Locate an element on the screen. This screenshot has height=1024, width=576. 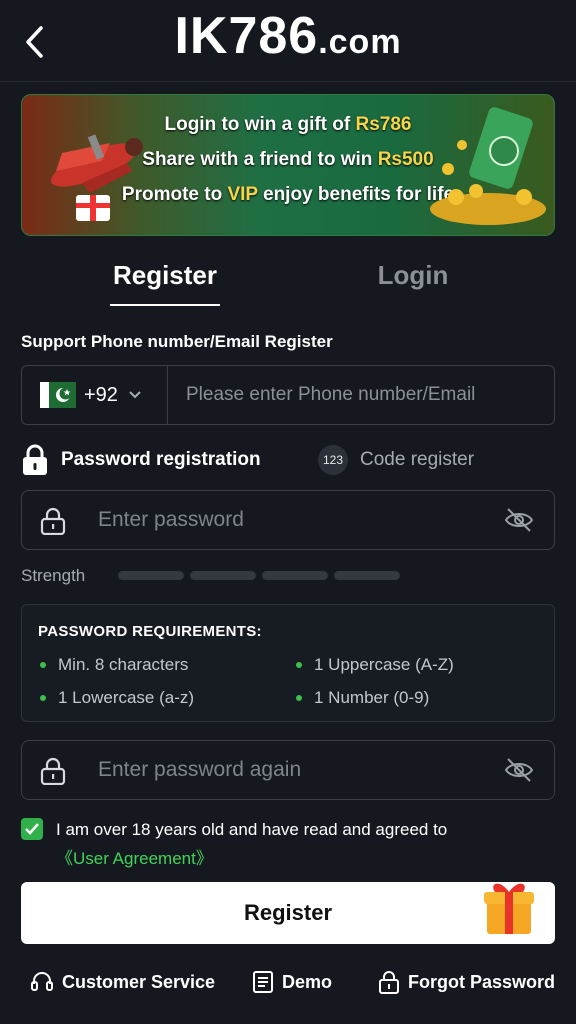
code-123-icon: 123 is located at coordinates (333, 460).